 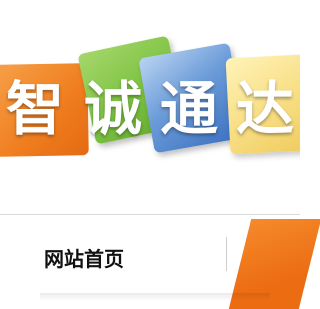 I want to click on nav-divider, so click(x=226, y=254).